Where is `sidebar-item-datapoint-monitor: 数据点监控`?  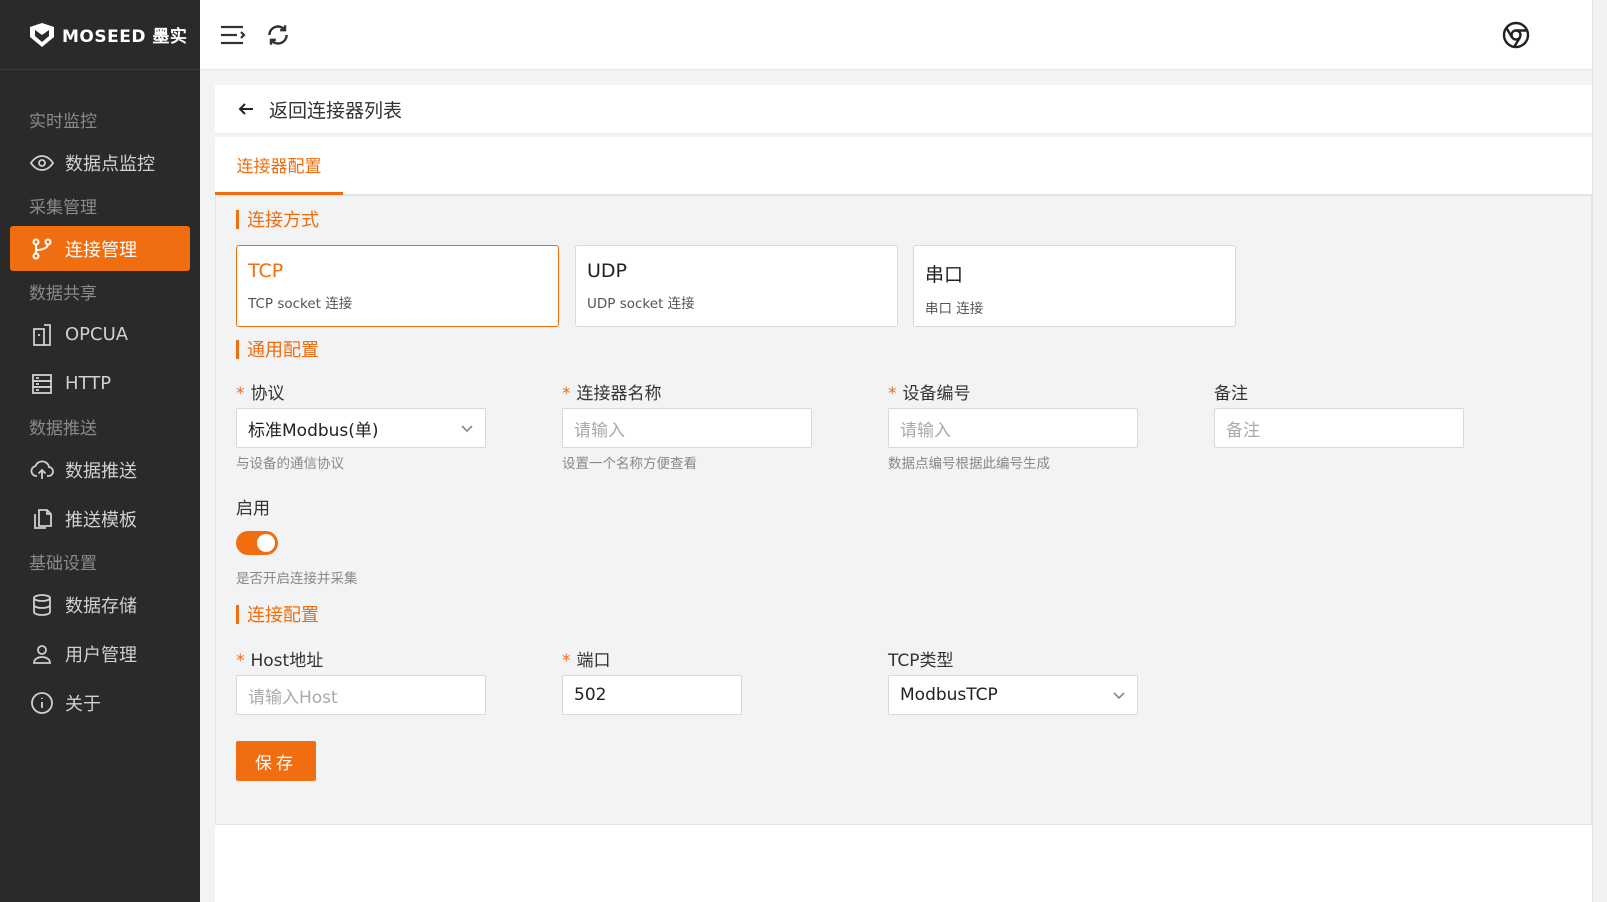 sidebar-item-datapoint-monitor: 数据点监控 is located at coordinates (100, 162).